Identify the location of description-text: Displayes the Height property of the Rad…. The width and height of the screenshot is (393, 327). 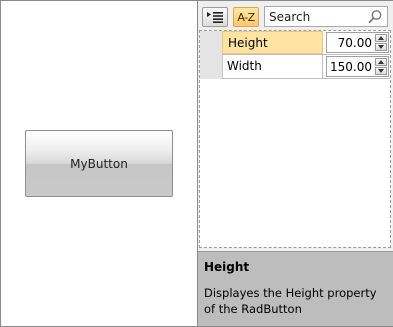
(290, 301).